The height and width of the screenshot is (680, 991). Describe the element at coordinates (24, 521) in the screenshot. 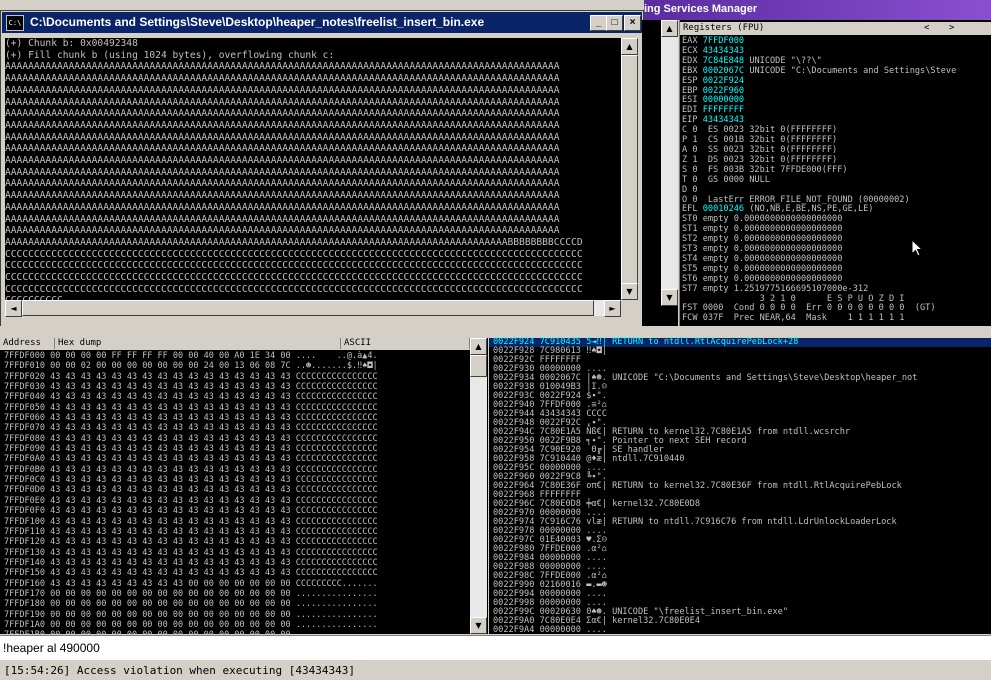

I see `dump-address: 7FFDF100` at that location.